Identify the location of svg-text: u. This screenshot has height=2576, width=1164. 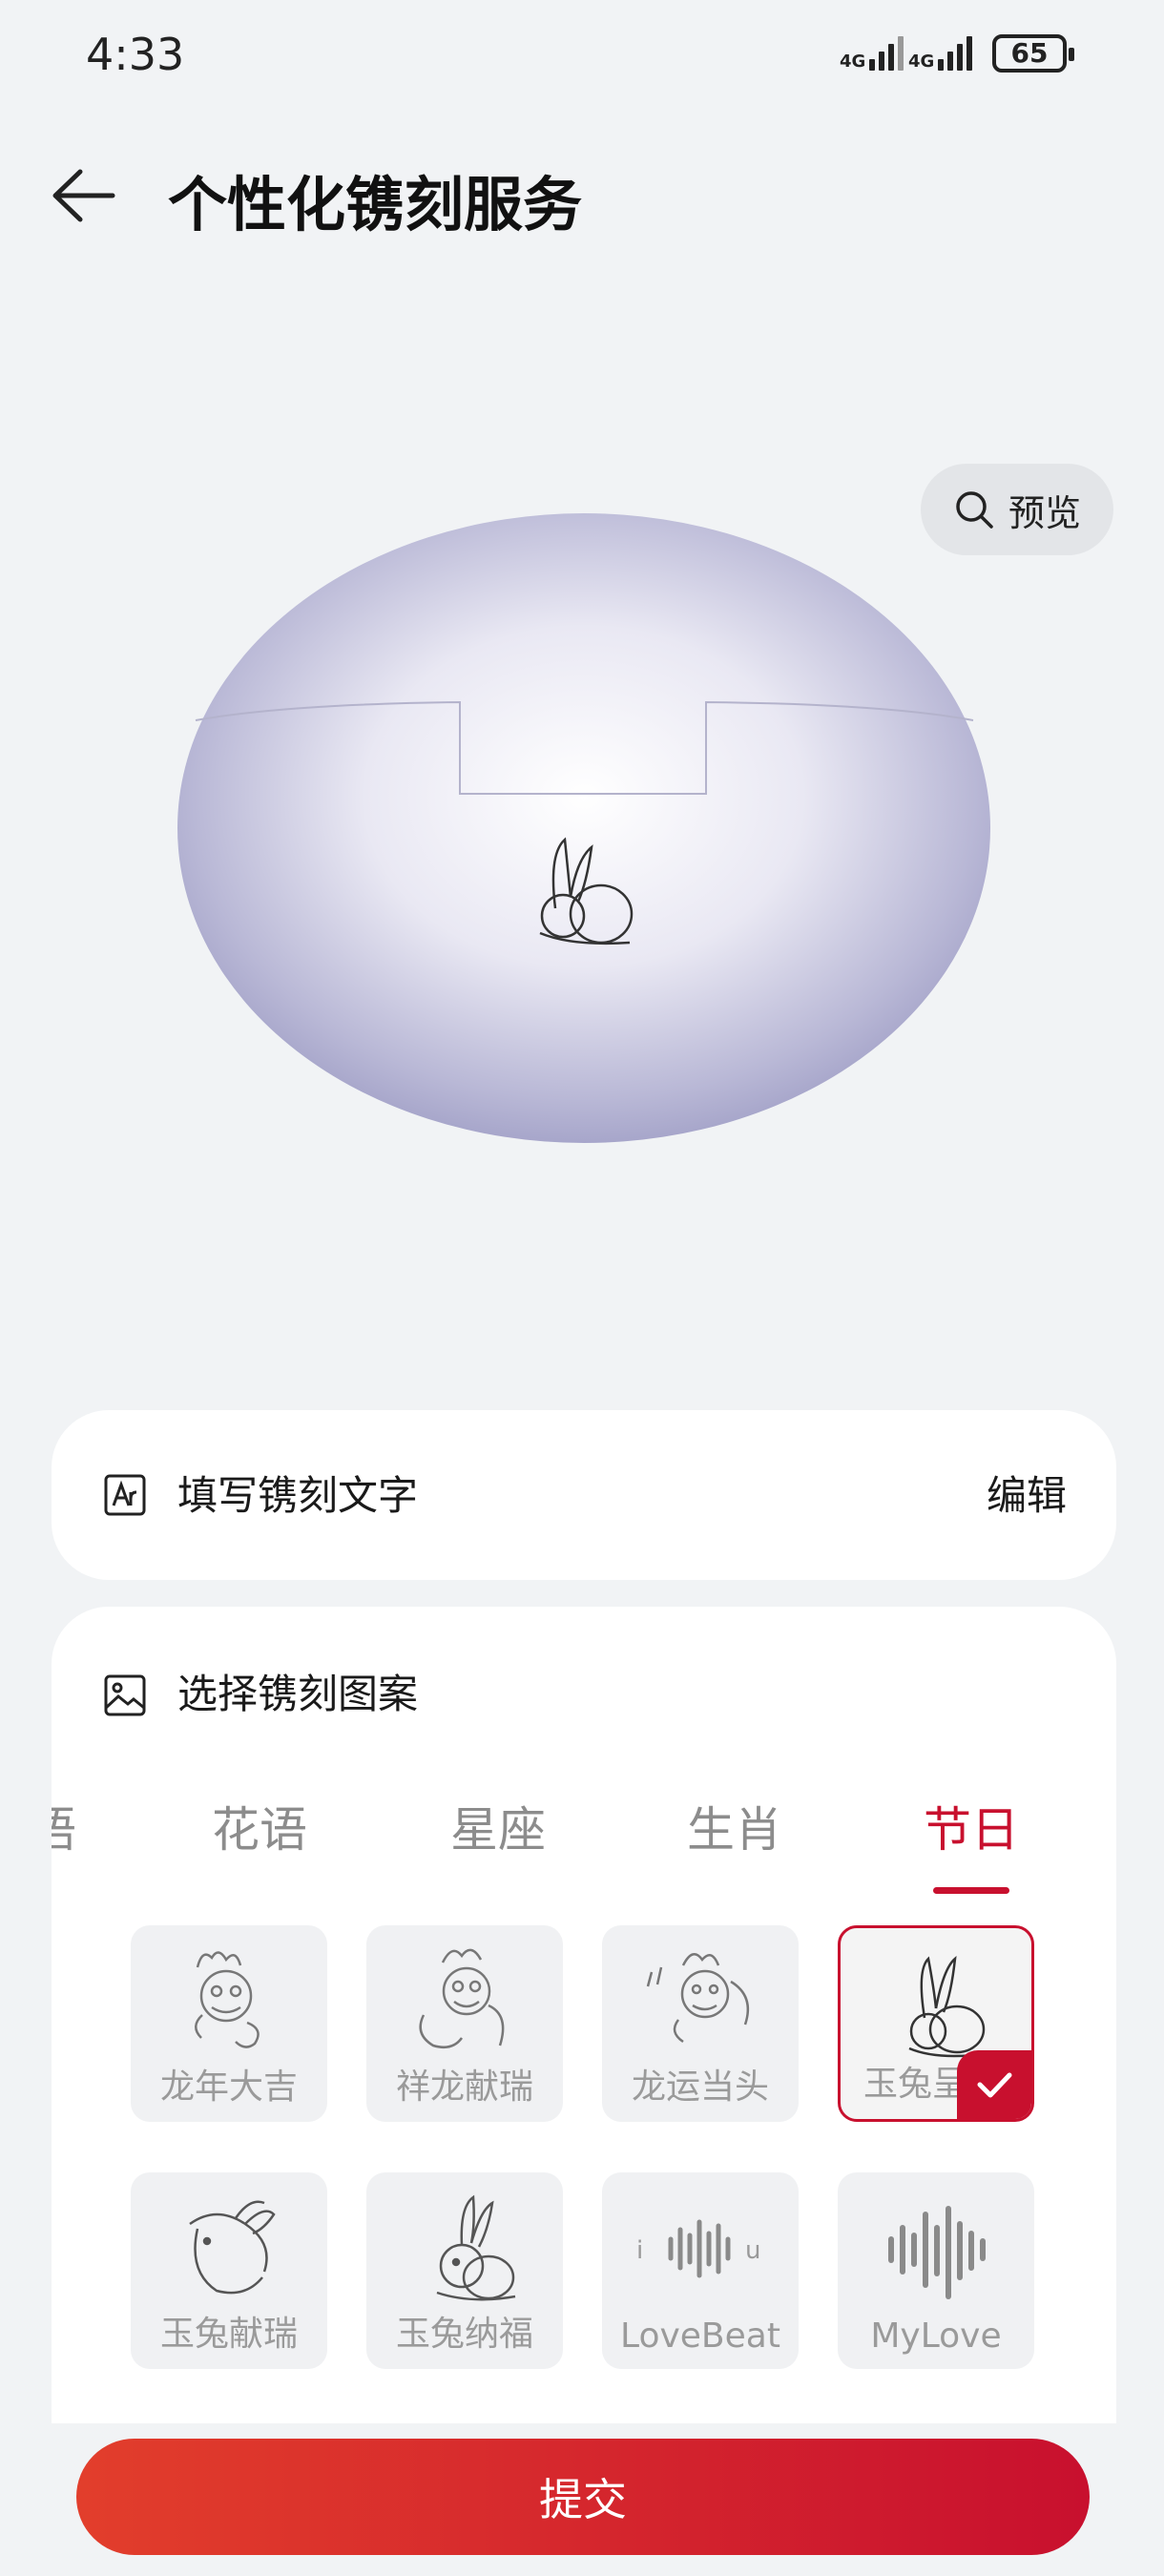
(752, 2250).